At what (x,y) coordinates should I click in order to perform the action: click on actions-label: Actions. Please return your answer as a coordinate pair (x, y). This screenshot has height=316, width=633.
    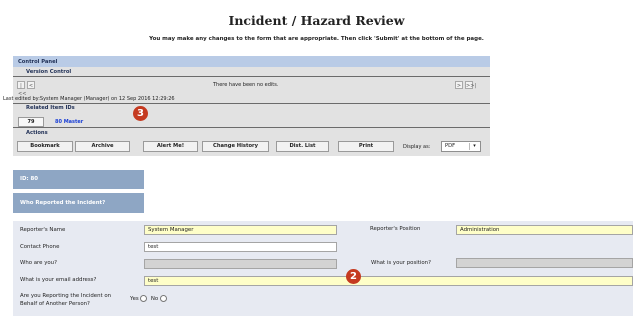
    Looking at the image, I should click on (37, 133).